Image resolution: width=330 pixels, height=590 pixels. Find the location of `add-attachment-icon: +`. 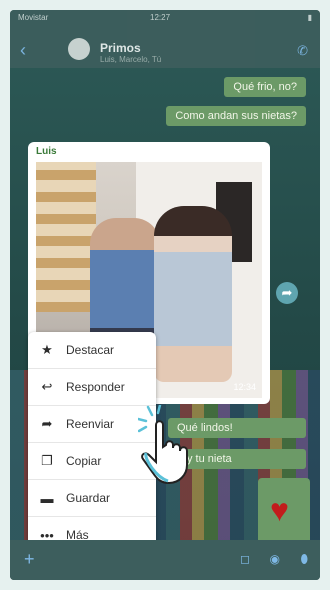

add-attachment-icon: + is located at coordinates (29, 559).